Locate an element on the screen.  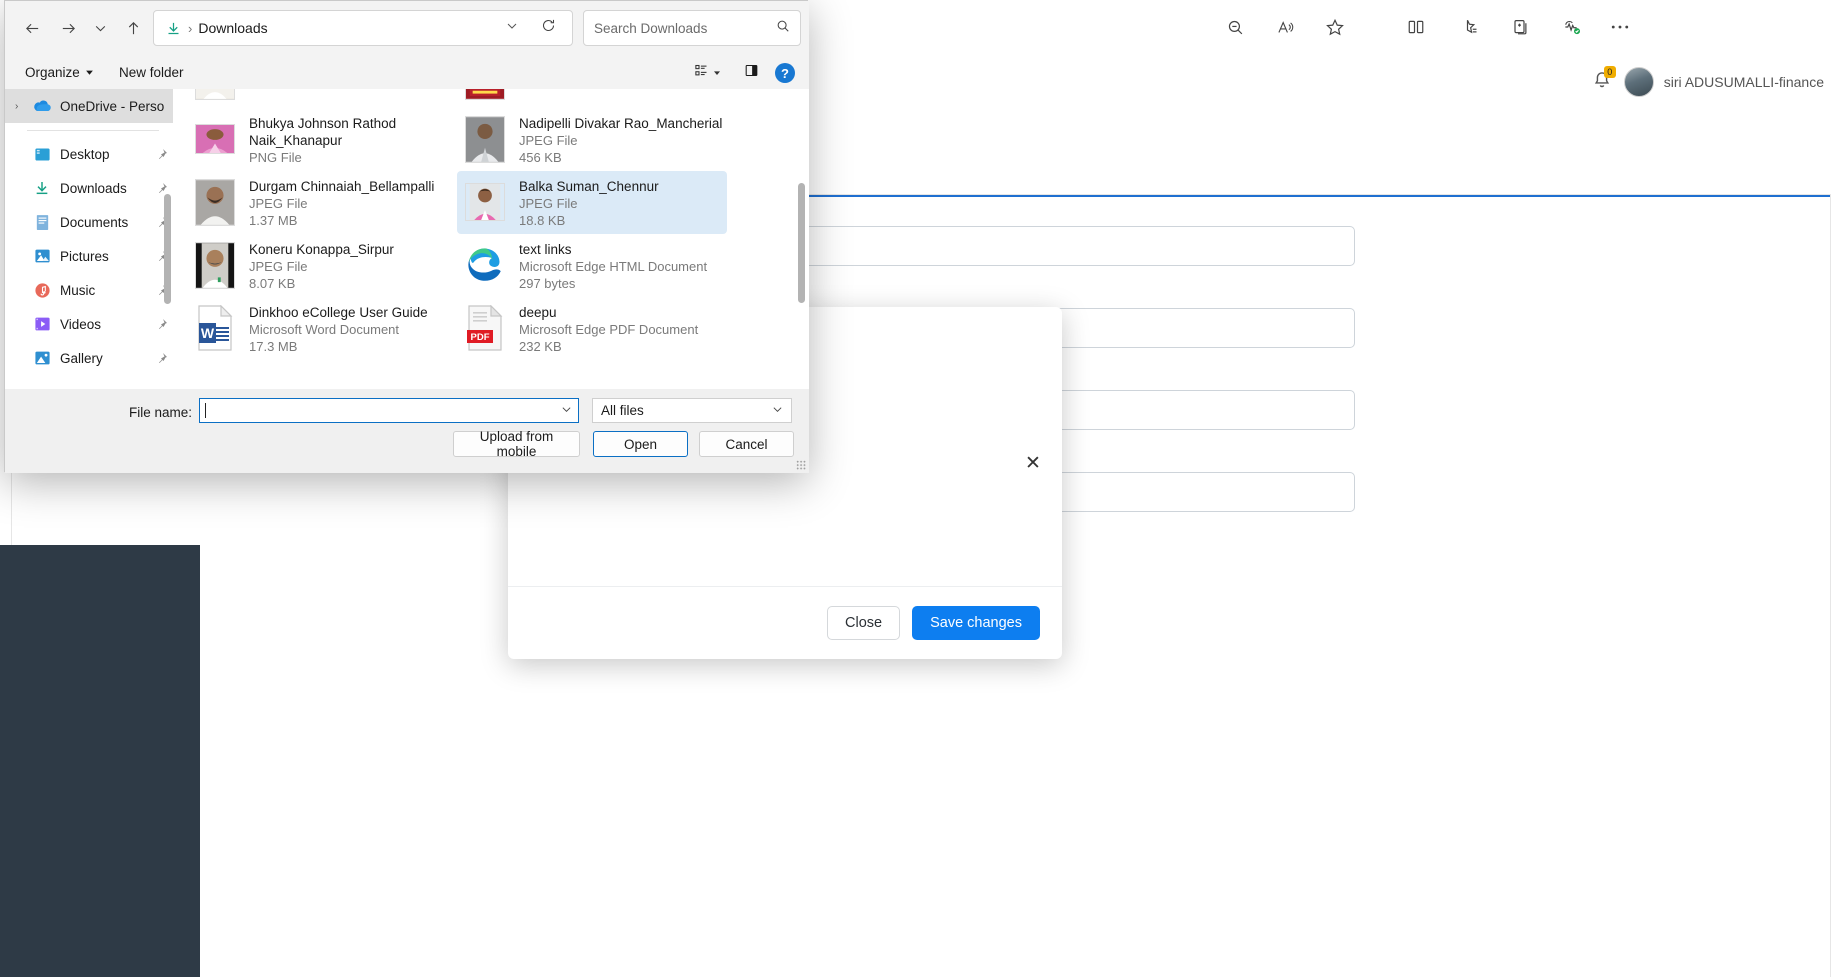
file-dialog-navbar: › Downloads Search Downloads is located at coordinates (407, 28).